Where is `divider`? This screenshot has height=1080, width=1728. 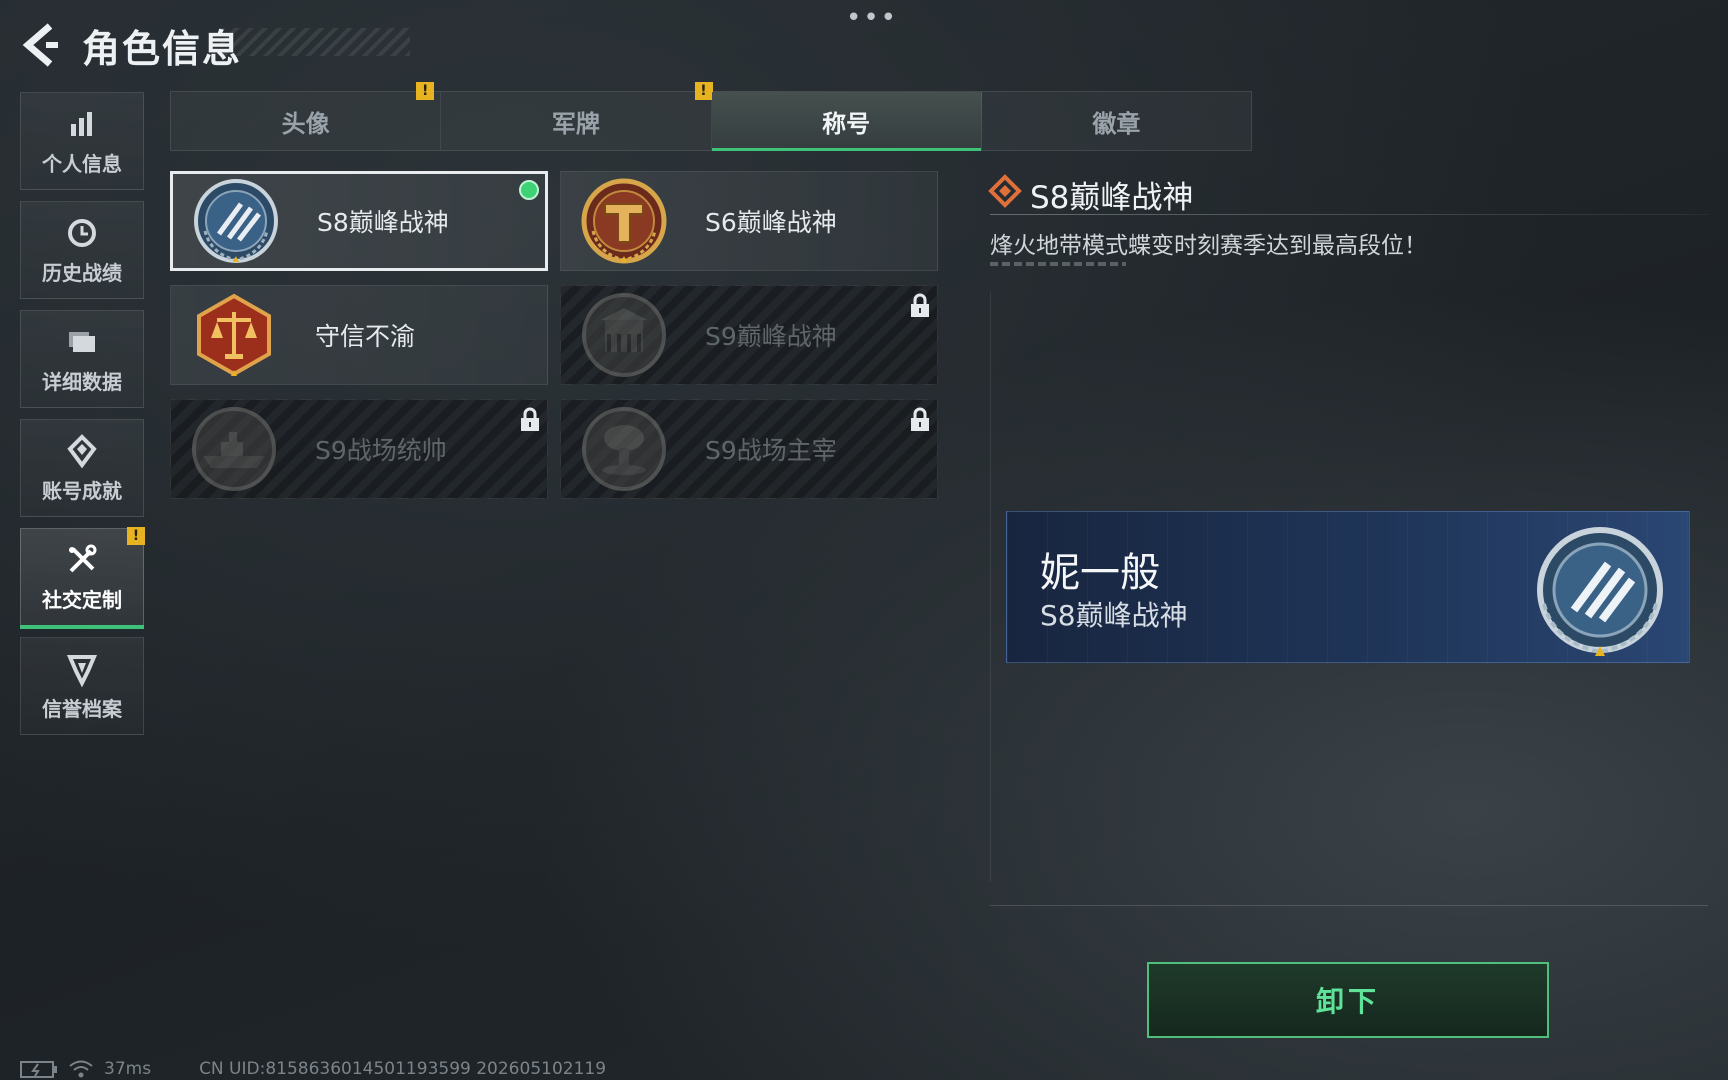 divider is located at coordinates (1349, 214).